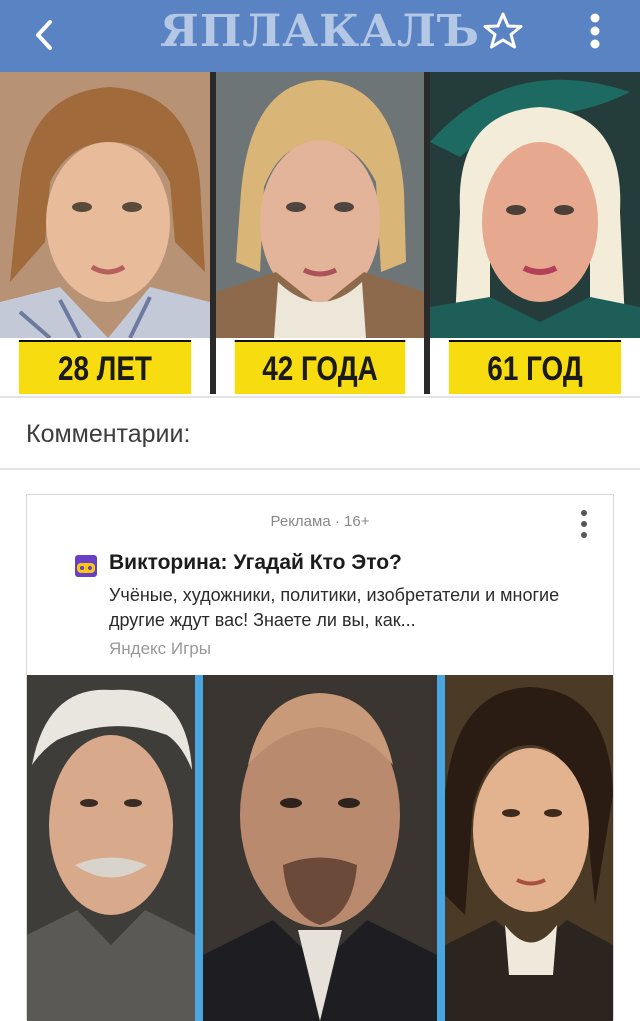  I want to click on ad-title: Викторина: Угадай Кто Это?, so click(255, 563).